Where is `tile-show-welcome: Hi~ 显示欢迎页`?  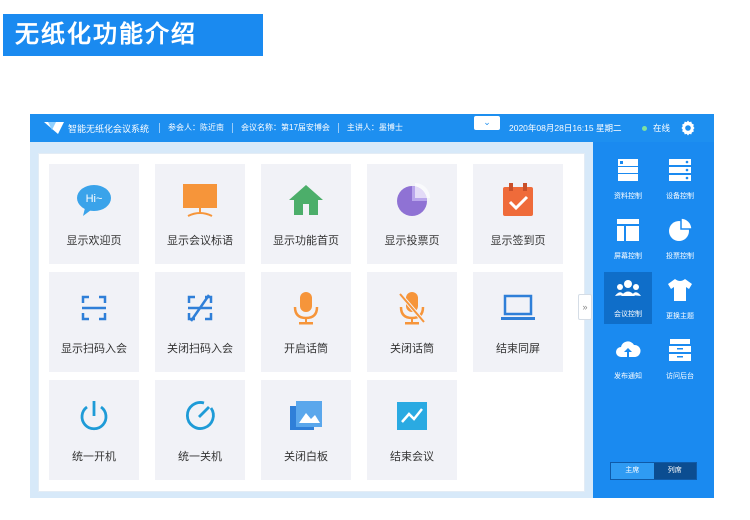 tile-show-welcome: Hi~ 显示欢迎页 is located at coordinates (94, 214).